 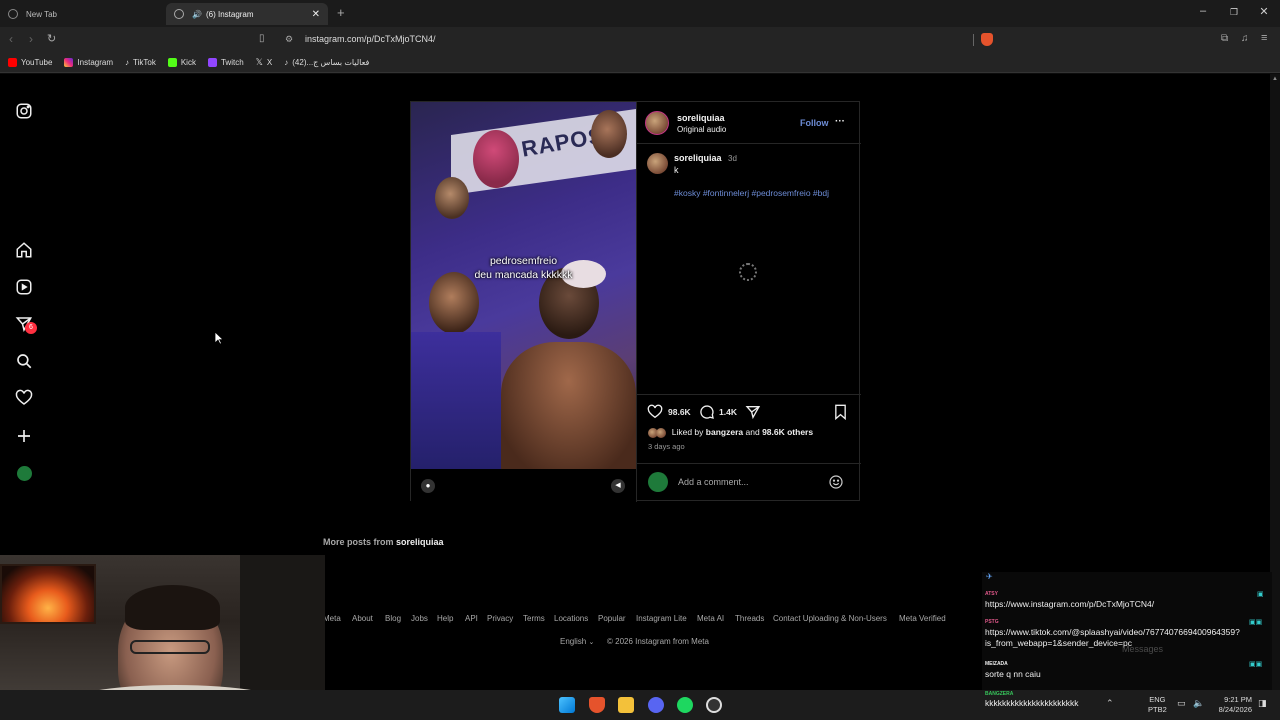 I want to click on chat-text: is_from_webapp=1&sender_device=pc, so click(x=1058, y=643).